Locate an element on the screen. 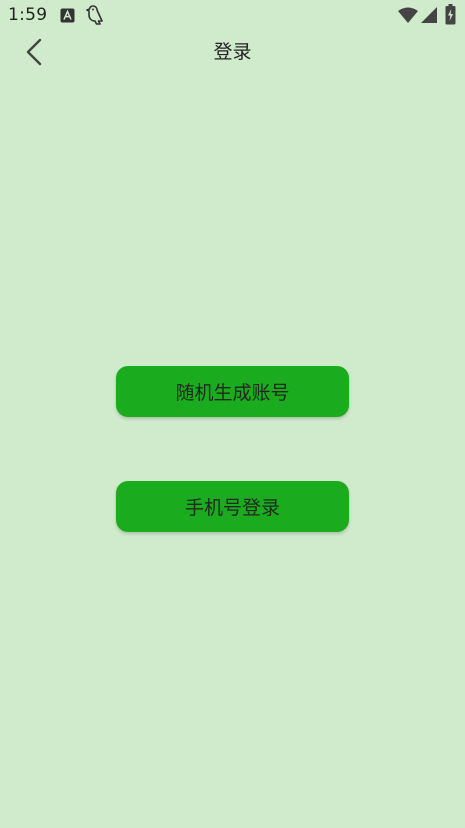 The height and width of the screenshot is (828, 465). wifi-icon is located at coordinates (408, 15).